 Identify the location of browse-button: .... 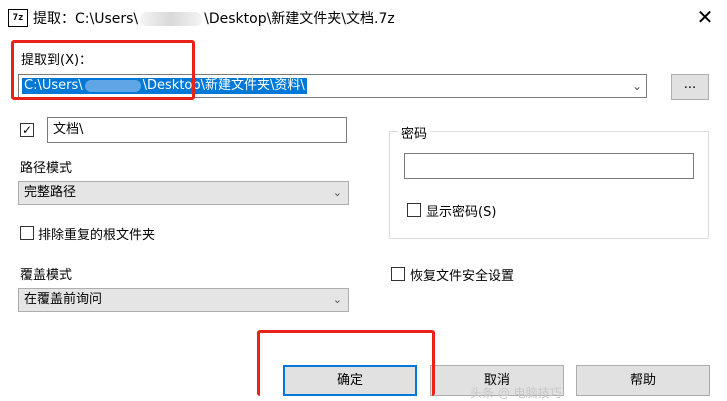
(690, 87).